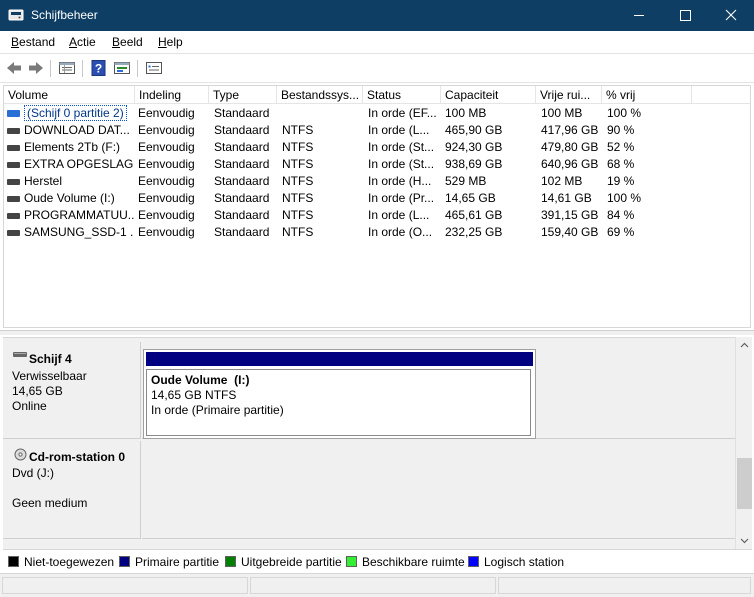 Image resolution: width=754 pixels, height=597 pixels. Describe the element at coordinates (50, 359) in the screenshot. I see `disk-name: Schijf 4` at that location.